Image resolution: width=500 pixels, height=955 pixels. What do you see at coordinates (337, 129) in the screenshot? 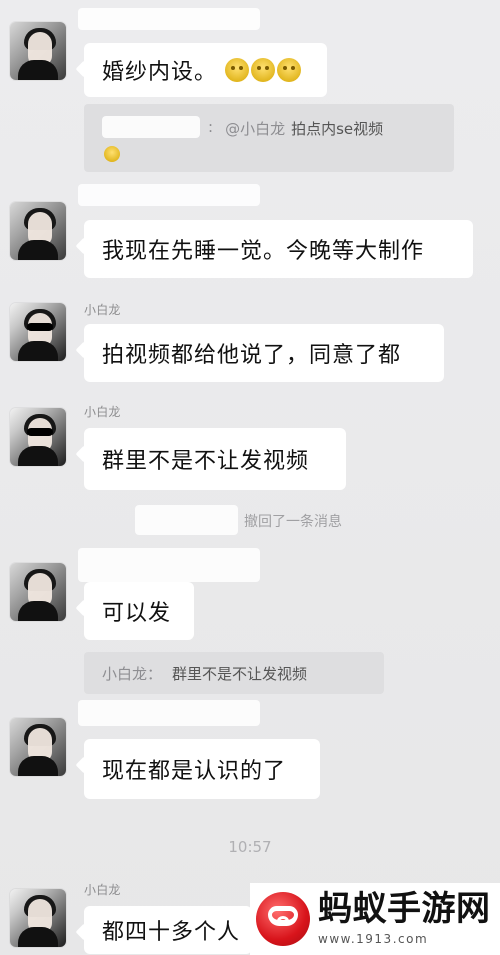
I see `quote-text: 拍点内se视频` at bounding box center [337, 129].